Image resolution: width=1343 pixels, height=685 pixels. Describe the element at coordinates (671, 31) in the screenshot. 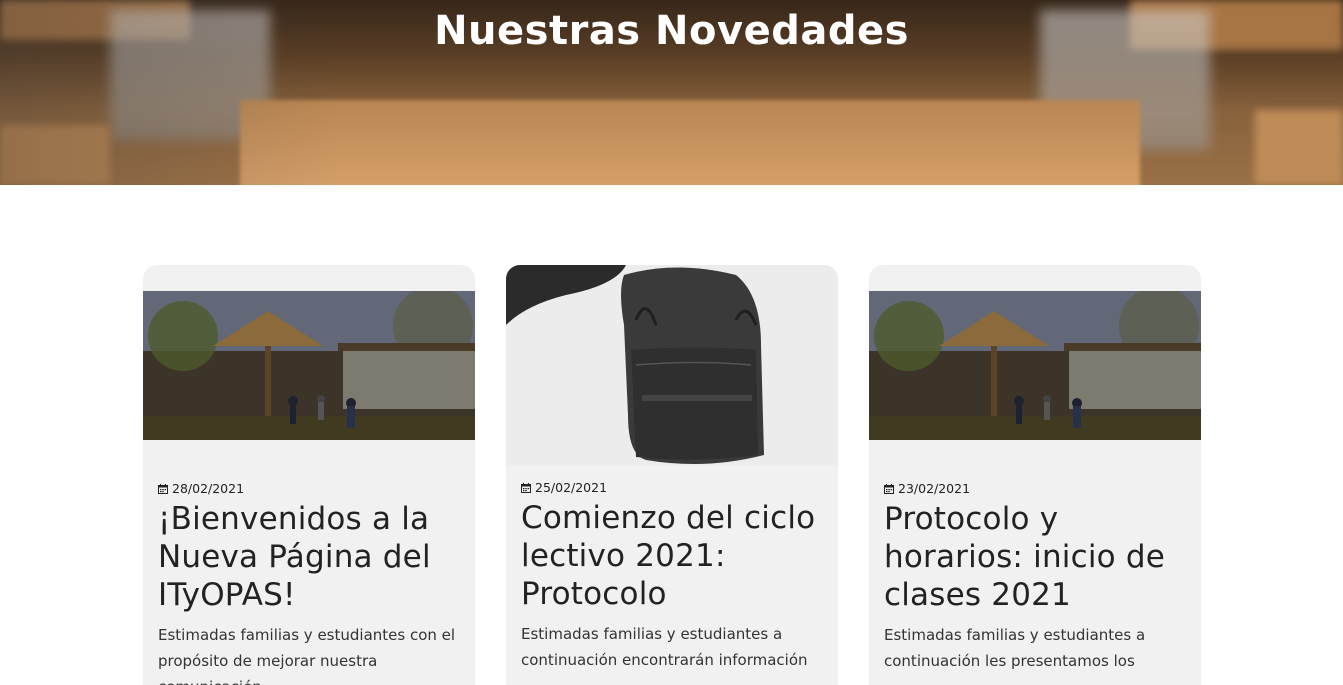

I see `page-title: Nuestras Novedades` at that location.